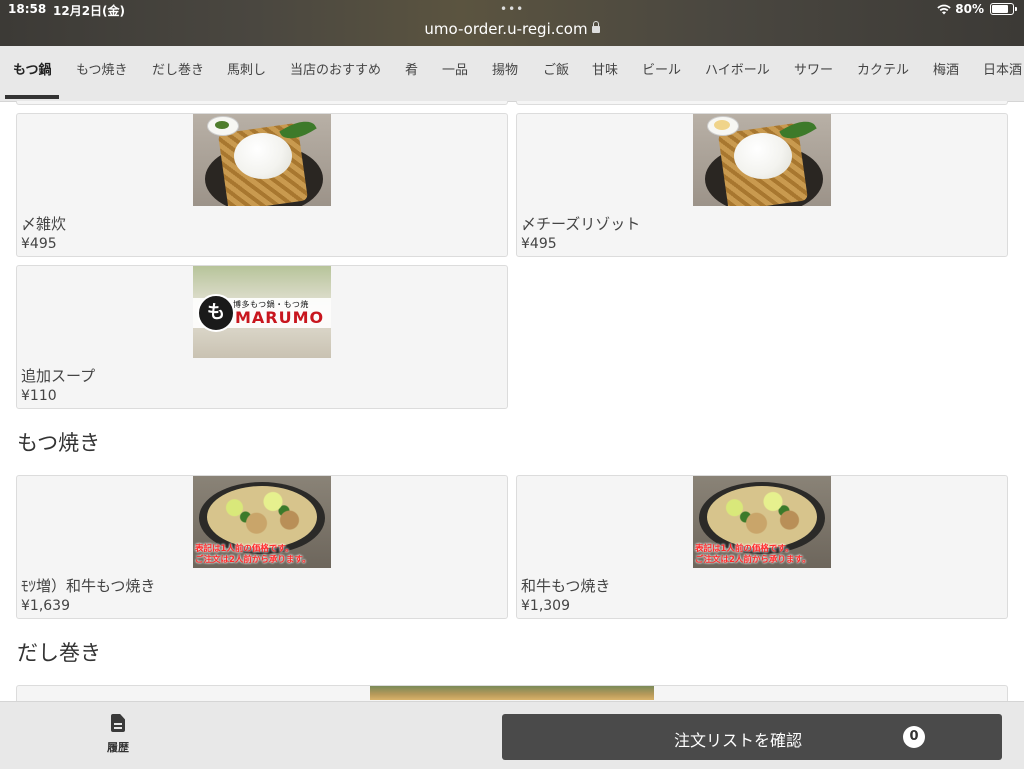  What do you see at coordinates (101, 72) in the screenshot?
I see `tab-motsuyaki: もつ焼き` at bounding box center [101, 72].